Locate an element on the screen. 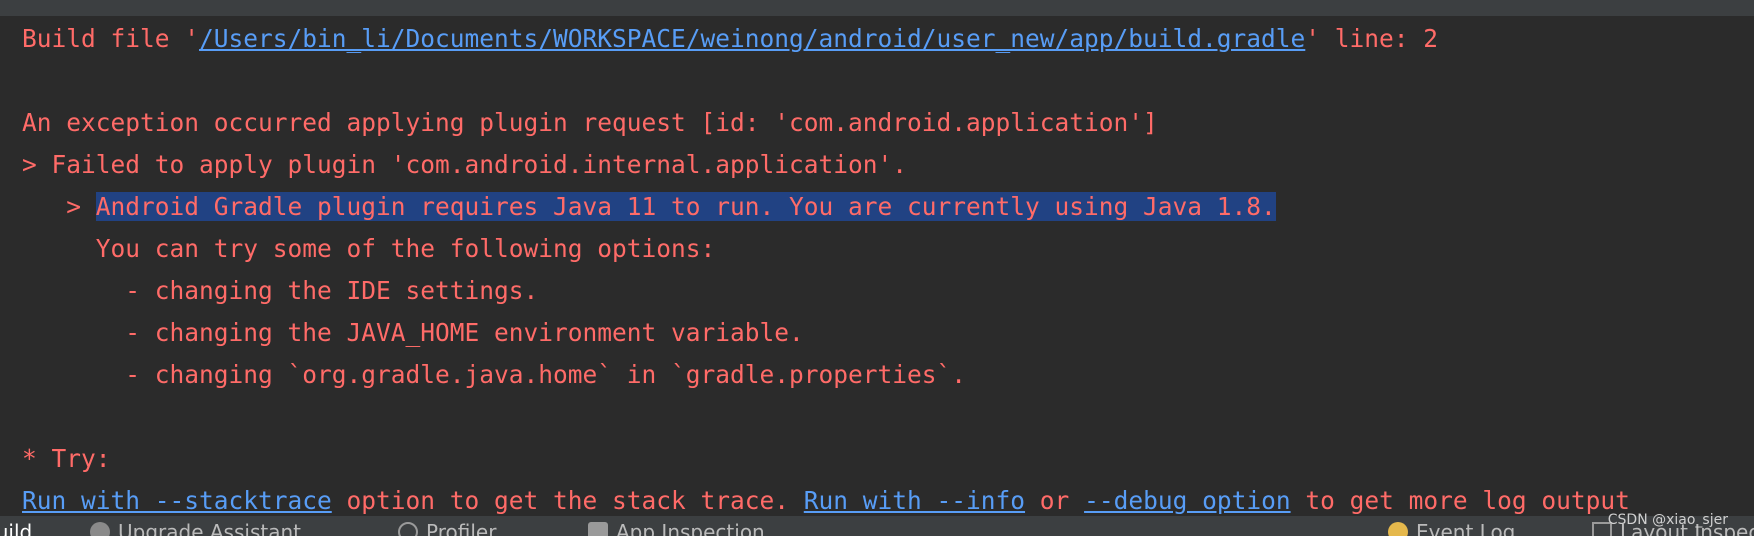 The width and height of the screenshot is (1754, 536). build-file-suffix: ' line: 2 is located at coordinates (1372, 38).